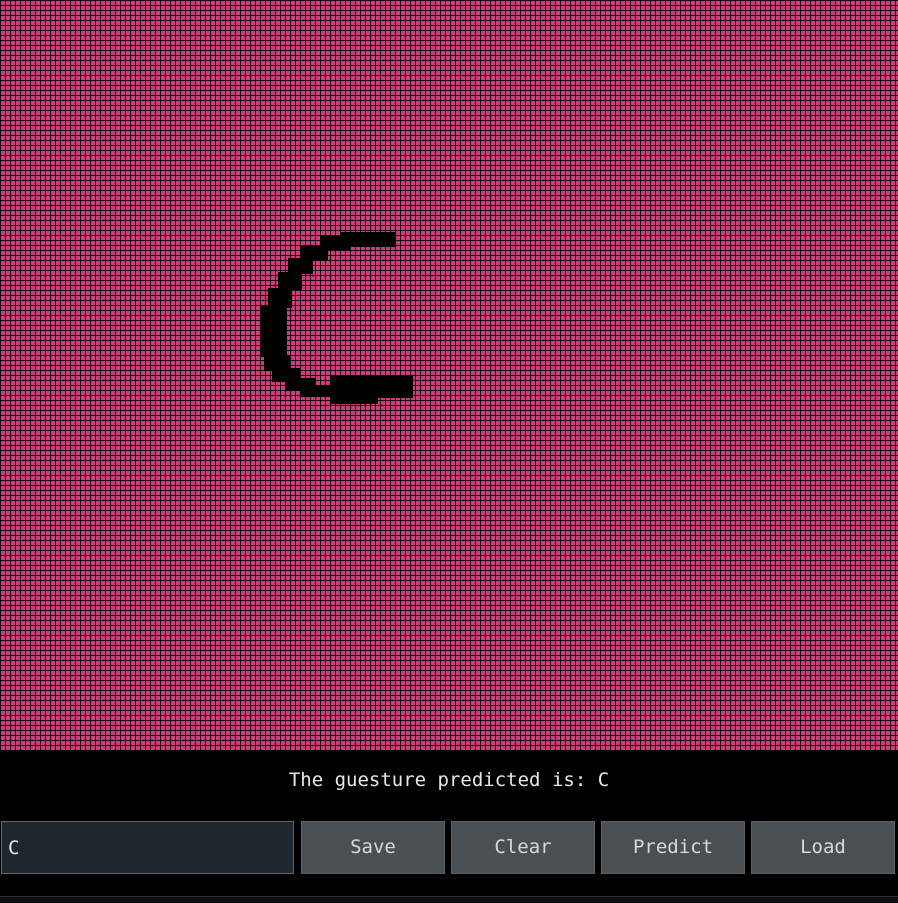 The image size is (898, 903). Describe the element at coordinates (523, 847) in the screenshot. I see `clear-button: Clear` at that location.